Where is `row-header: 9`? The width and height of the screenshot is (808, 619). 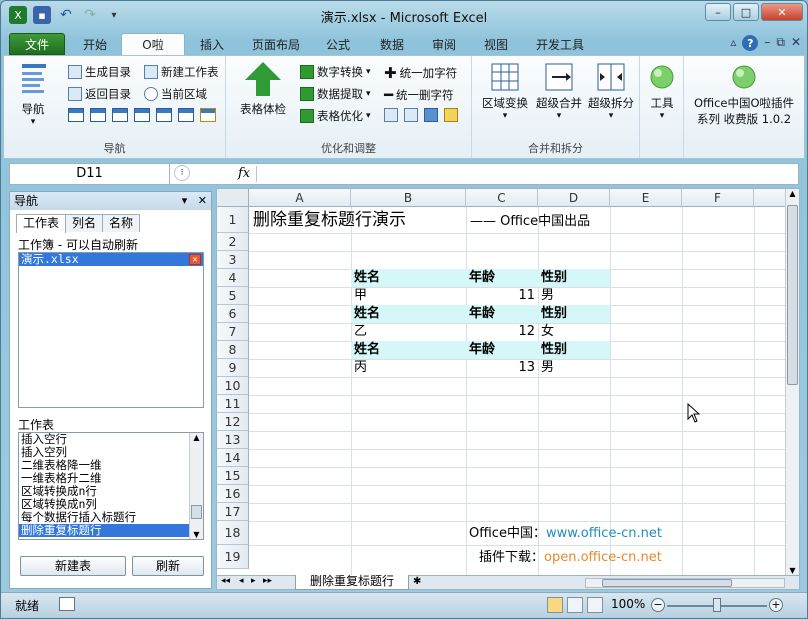 row-header: 9 is located at coordinates (233, 368).